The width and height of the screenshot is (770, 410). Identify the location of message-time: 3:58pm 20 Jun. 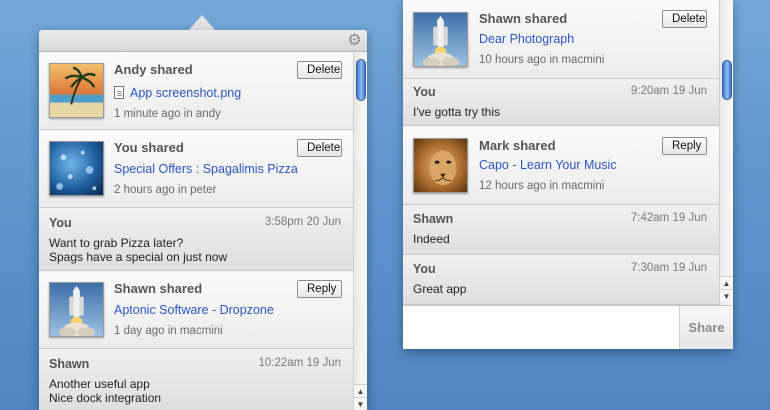
(302, 222).